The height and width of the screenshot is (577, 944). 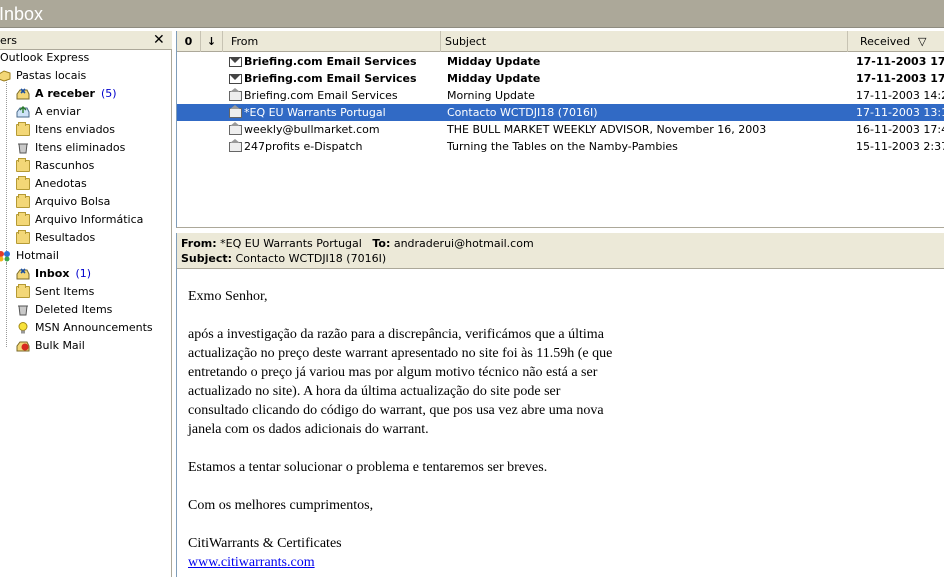 What do you see at coordinates (312, 129) in the screenshot?
I see `message-from: weekly@bullmarket.com` at bounding box center [312, 129].